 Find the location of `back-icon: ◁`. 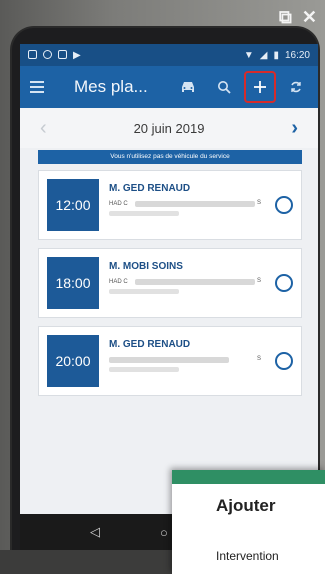

back-icon: ◁ is located at coordinates (95, 532).